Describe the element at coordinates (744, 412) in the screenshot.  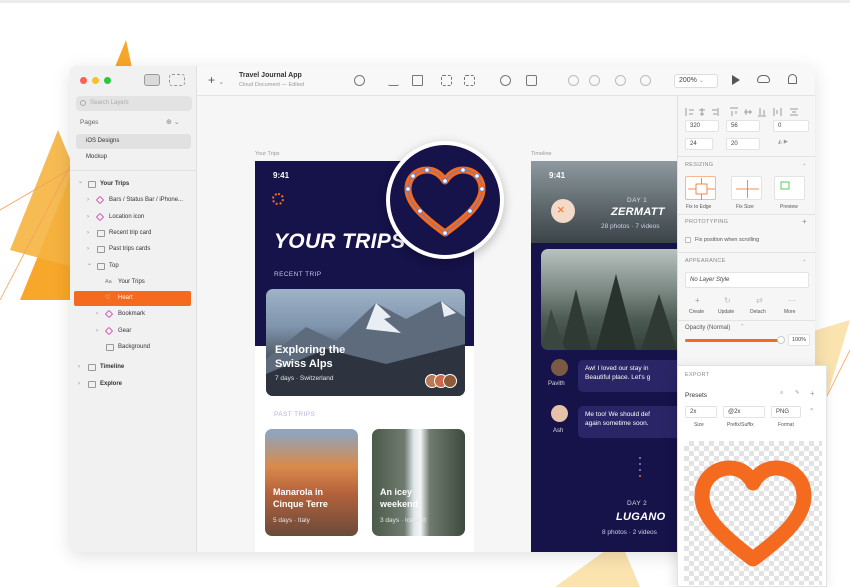
I see `export-suffix-field: @2x` at that location.